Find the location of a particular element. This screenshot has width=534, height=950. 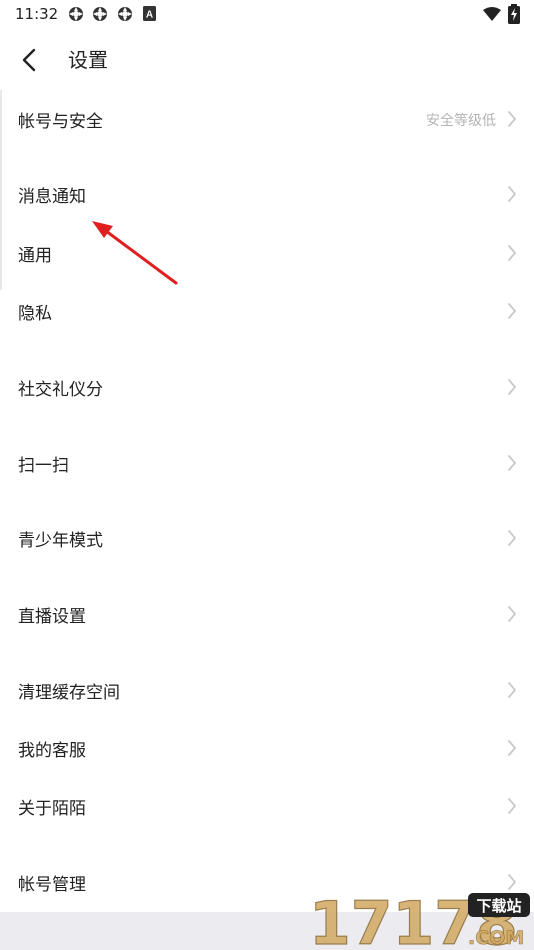

settings-item-privacy: 隐私 is located at coordinates (267, 311).